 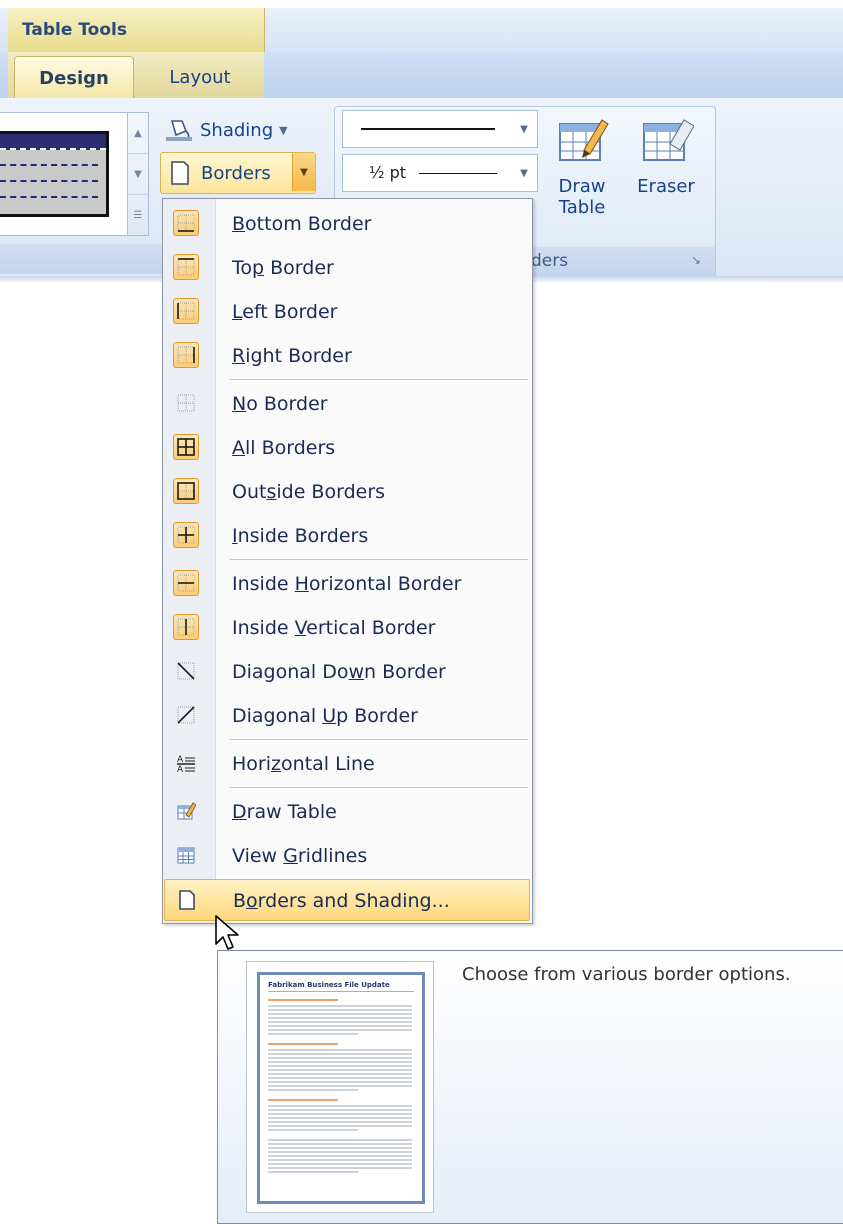 I want to click on menu-item-top-border: Top Border, so click(x=347, y=268).